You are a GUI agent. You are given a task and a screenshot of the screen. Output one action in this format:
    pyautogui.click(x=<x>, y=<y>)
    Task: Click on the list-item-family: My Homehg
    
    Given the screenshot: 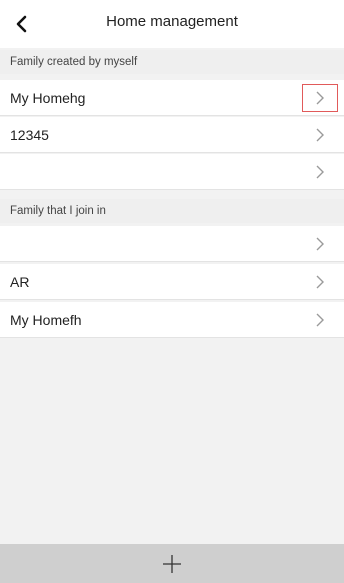 What is the action you would take?
    pyautogui.click(x=172, y=98)
    